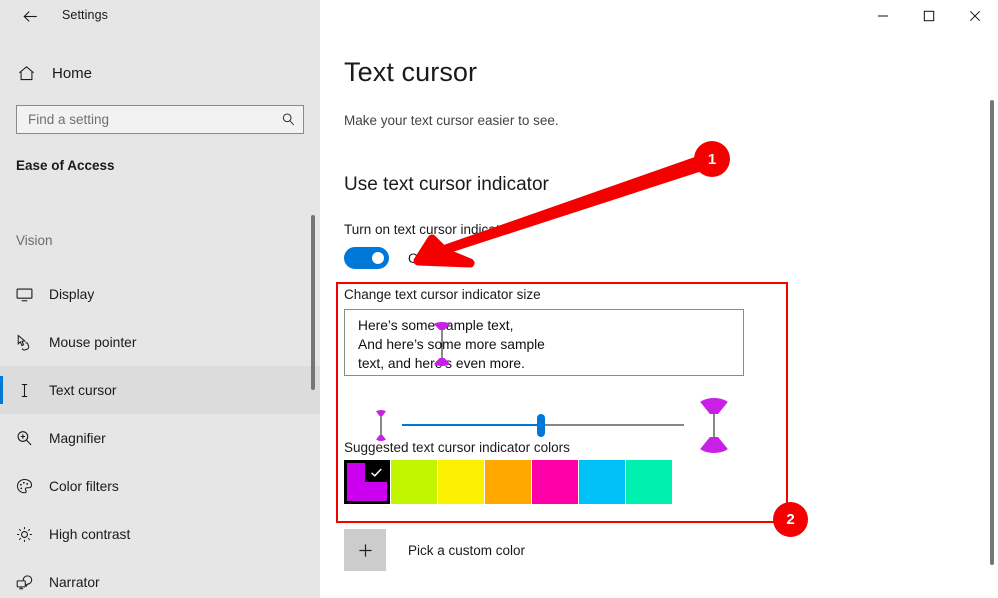  Describe the element at coordinates (883, 16) in the screenshot. I see `minimize-button` at that location.